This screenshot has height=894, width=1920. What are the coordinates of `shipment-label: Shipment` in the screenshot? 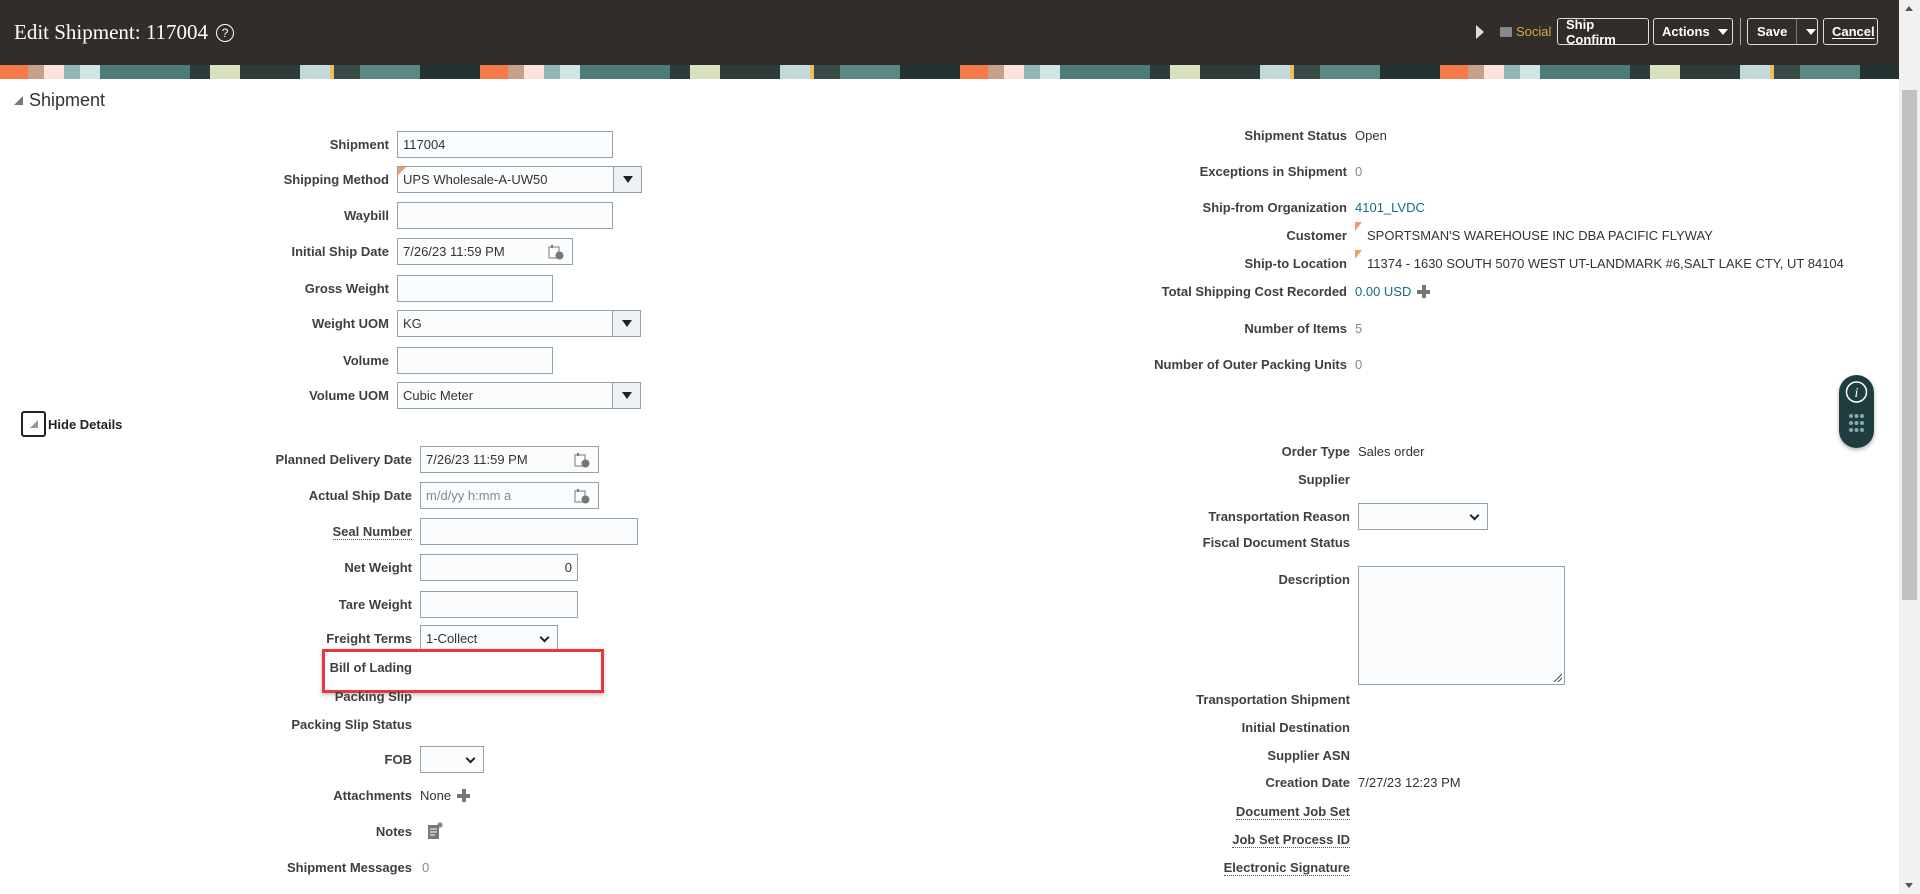 It's located at (359, 144).